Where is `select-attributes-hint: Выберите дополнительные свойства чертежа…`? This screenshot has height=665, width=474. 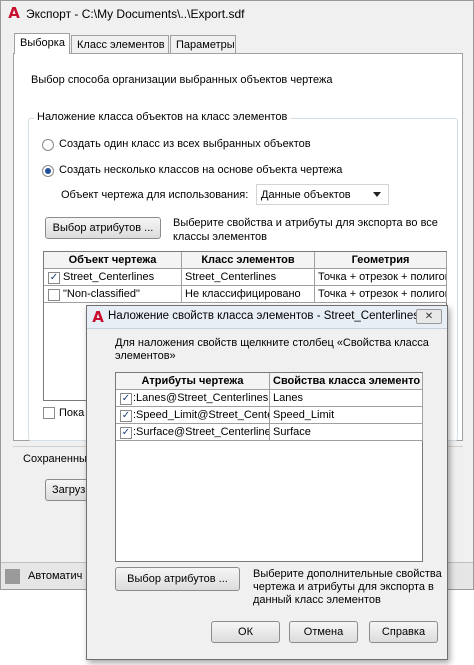 select-attributes-hint: Выберите дополнительные свойства чертежа… is located at coordinates (347, 587).